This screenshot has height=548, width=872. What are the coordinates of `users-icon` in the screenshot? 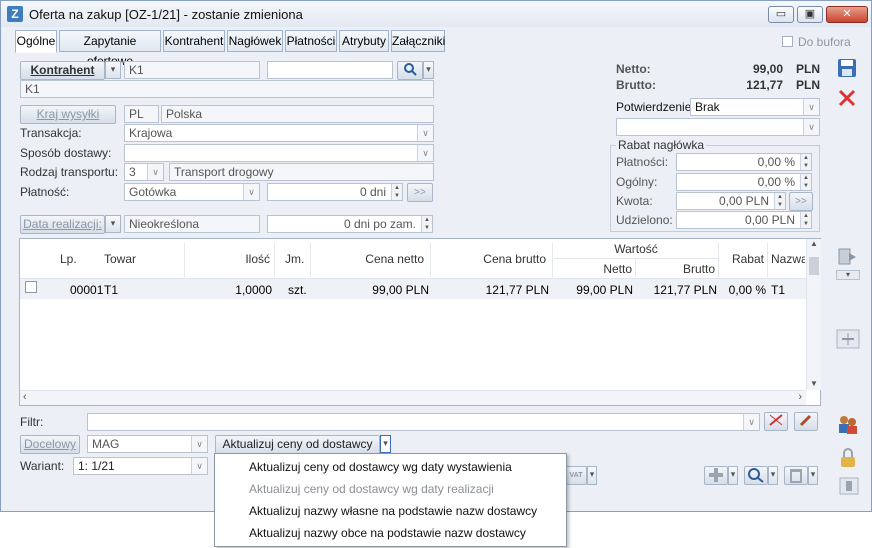 It's located at (848, 424).